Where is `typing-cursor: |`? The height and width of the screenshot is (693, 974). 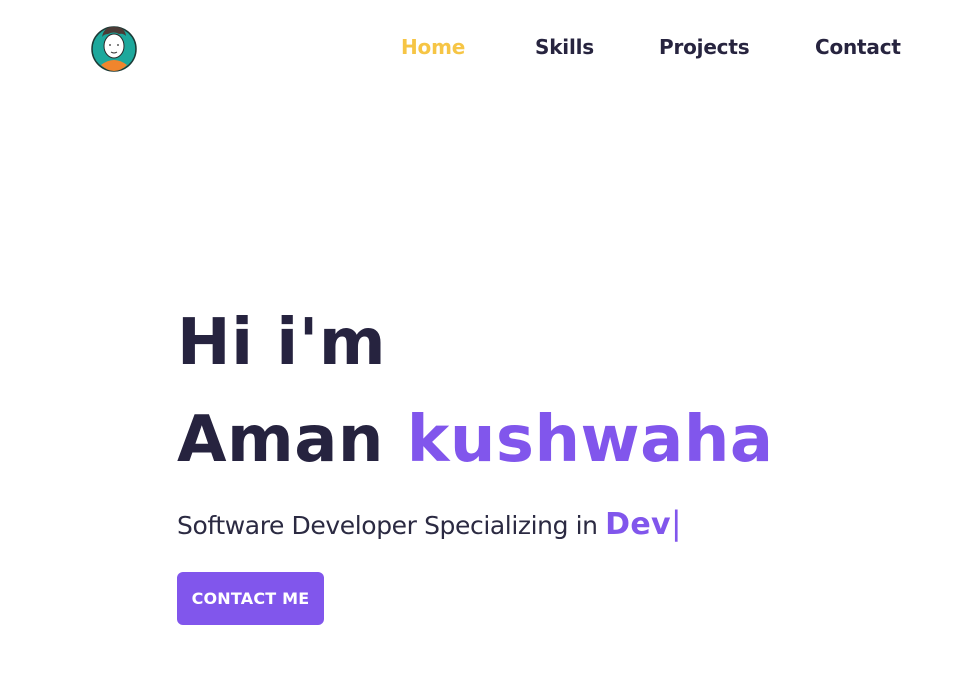
typing-cursor: | is located at coordinates (676, 523).